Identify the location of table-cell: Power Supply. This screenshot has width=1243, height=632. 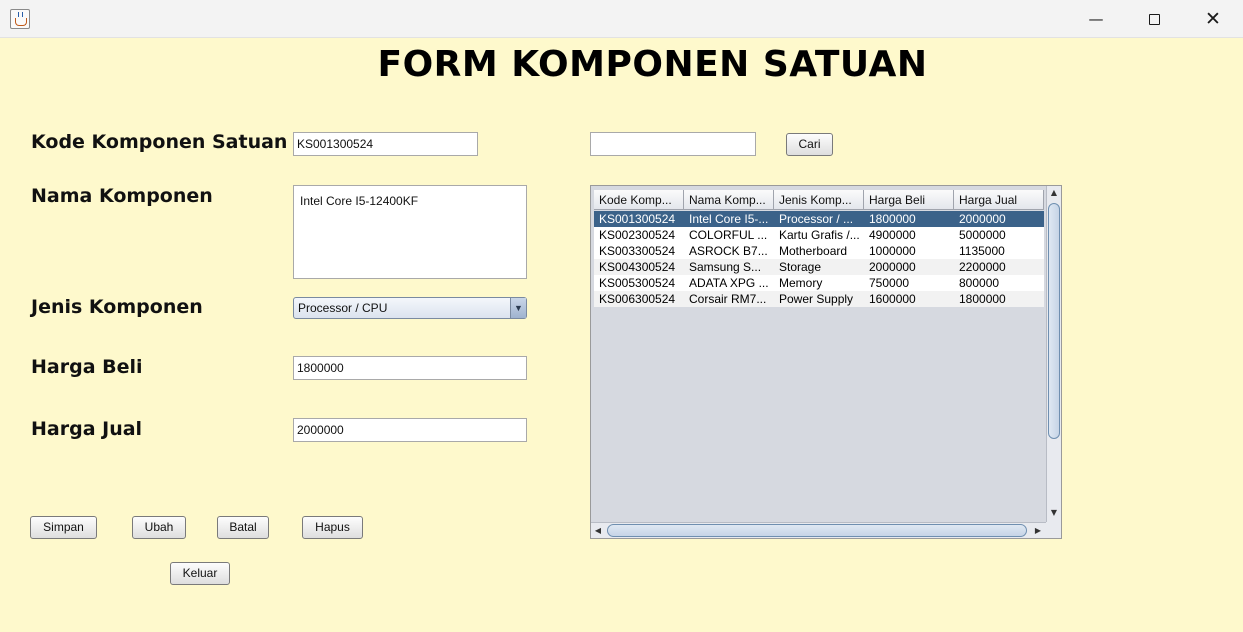
(816, 299).